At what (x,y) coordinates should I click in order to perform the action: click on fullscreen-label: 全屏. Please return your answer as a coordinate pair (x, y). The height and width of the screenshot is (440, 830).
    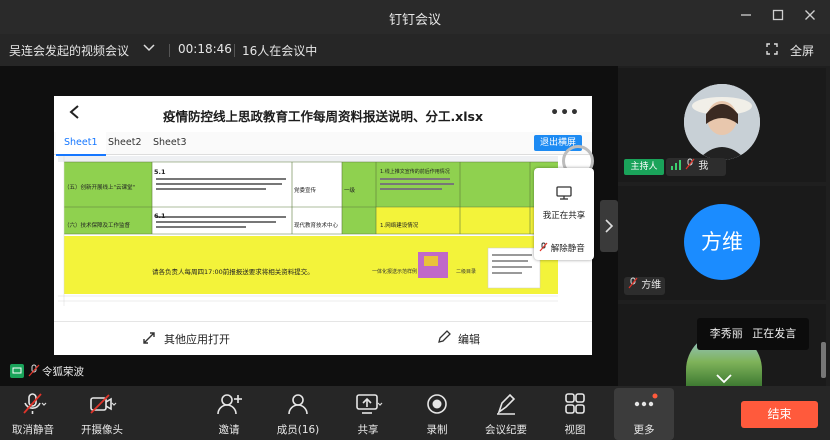
    Looking at the image, I should click on (802, 50).